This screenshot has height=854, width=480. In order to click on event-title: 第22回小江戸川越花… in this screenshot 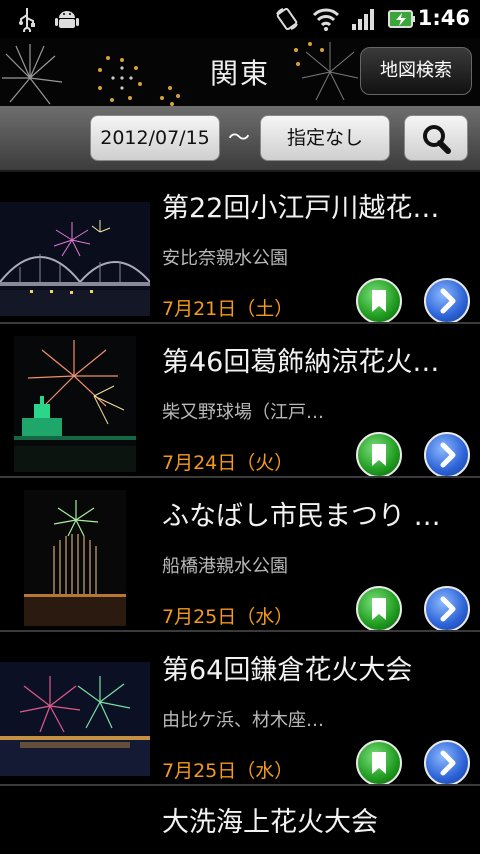, I will do `click(301, 208)`.